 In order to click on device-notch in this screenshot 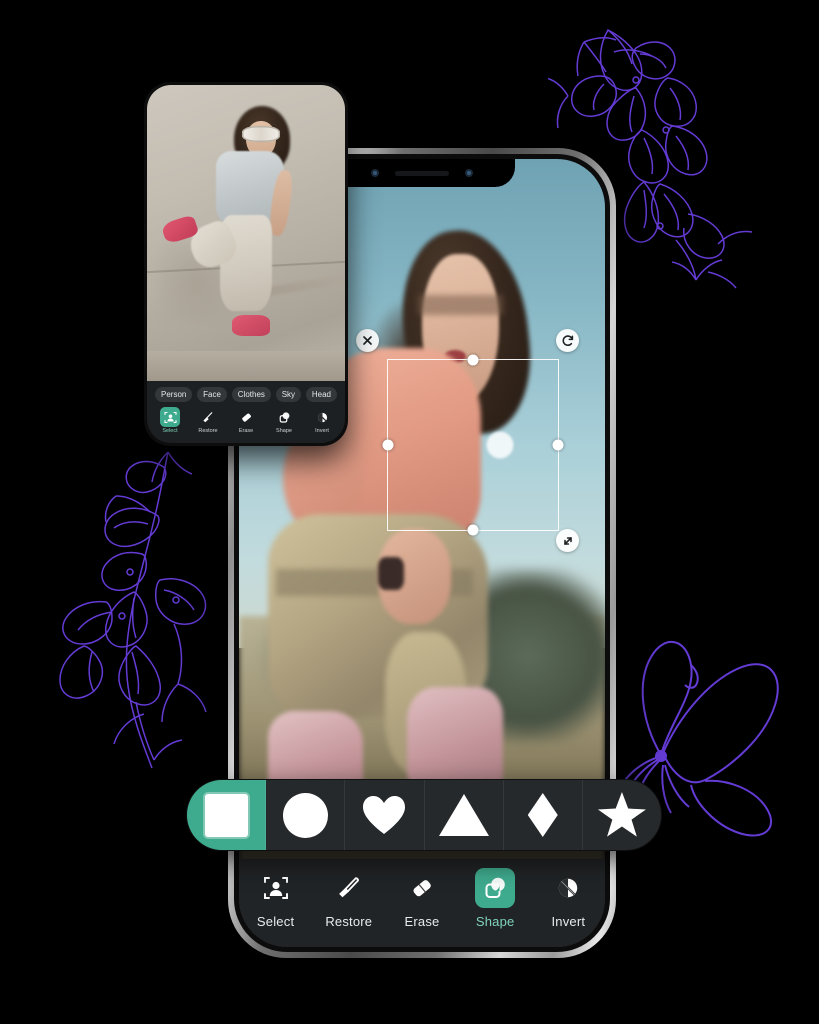, I will do `click(422, 173)`.